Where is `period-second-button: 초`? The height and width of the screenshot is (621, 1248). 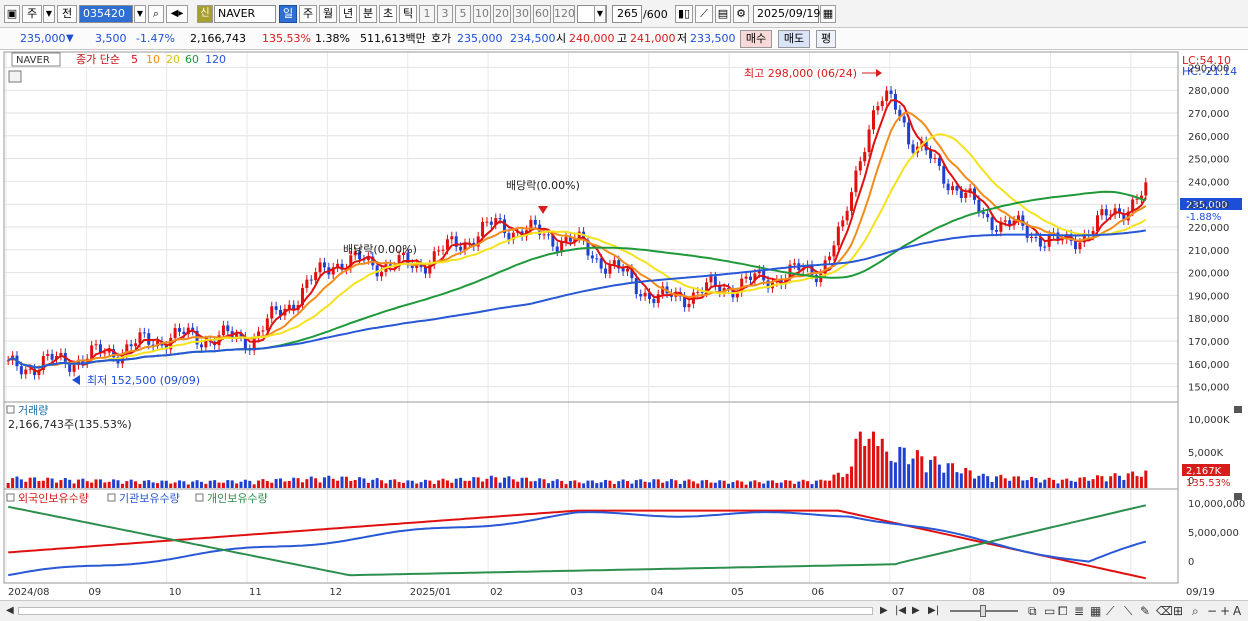
period-second-button: 초 is located at coordinates (388, 14).